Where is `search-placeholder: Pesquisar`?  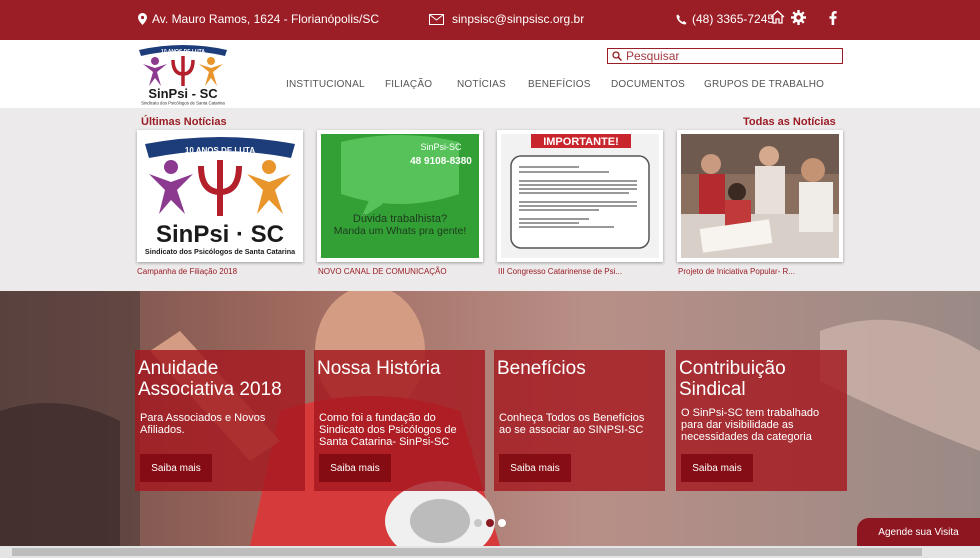 search-placeholder: Pesquisar is located at coordinates (653, 56).